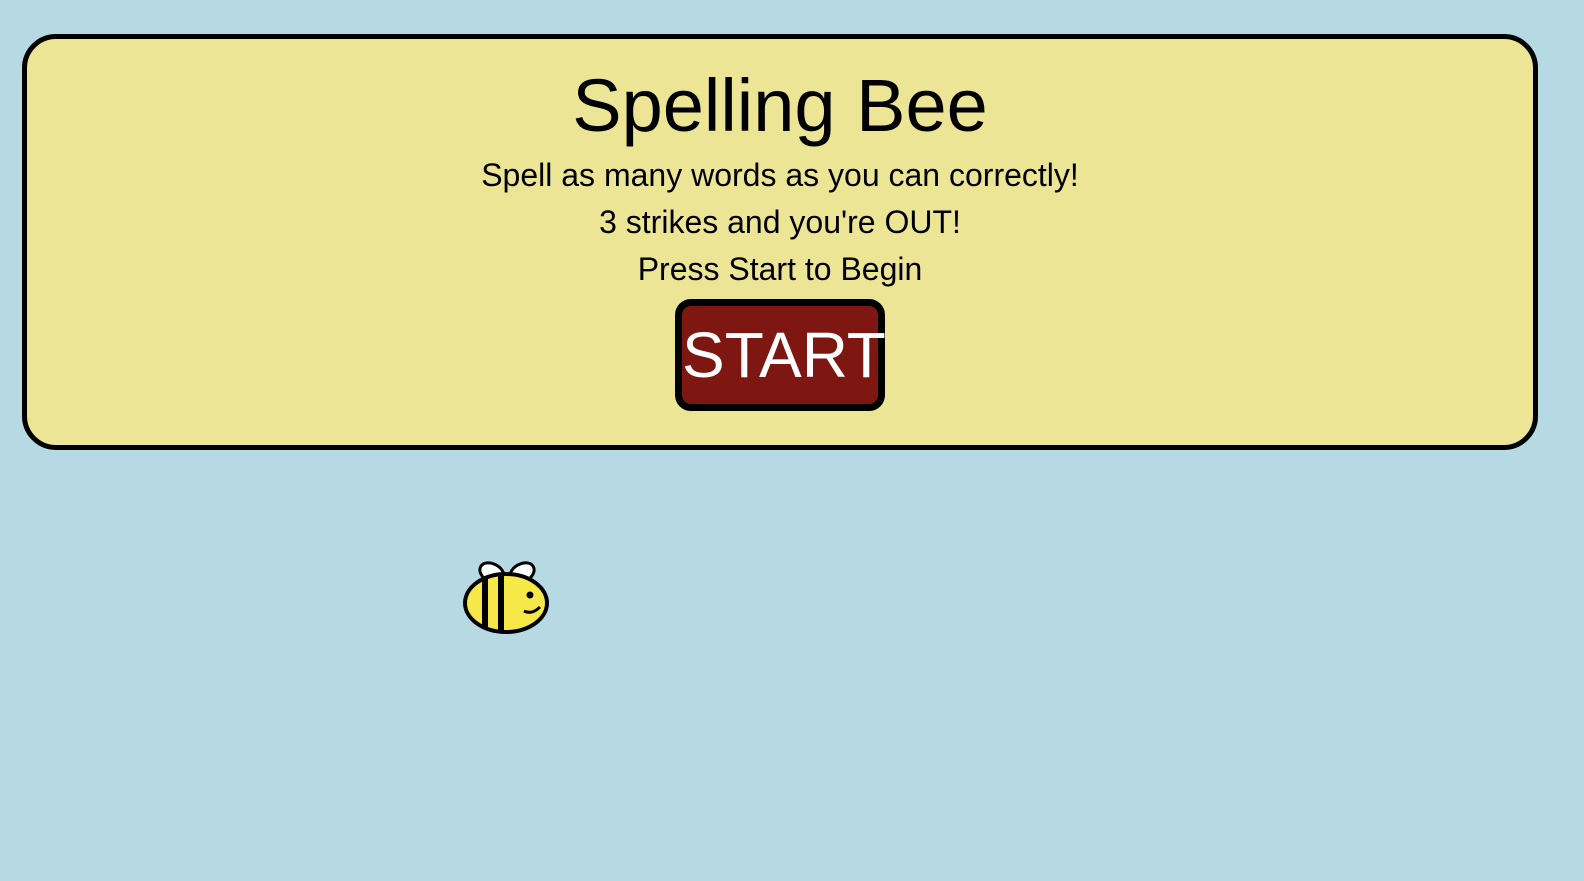 This screenshot has width=1584, height=881. What do you see at coordinates (780, 222) in the screenshot?
I see `instructions-line-2: 3 strikes and you're OUT!` at bounding box center [780, 222].